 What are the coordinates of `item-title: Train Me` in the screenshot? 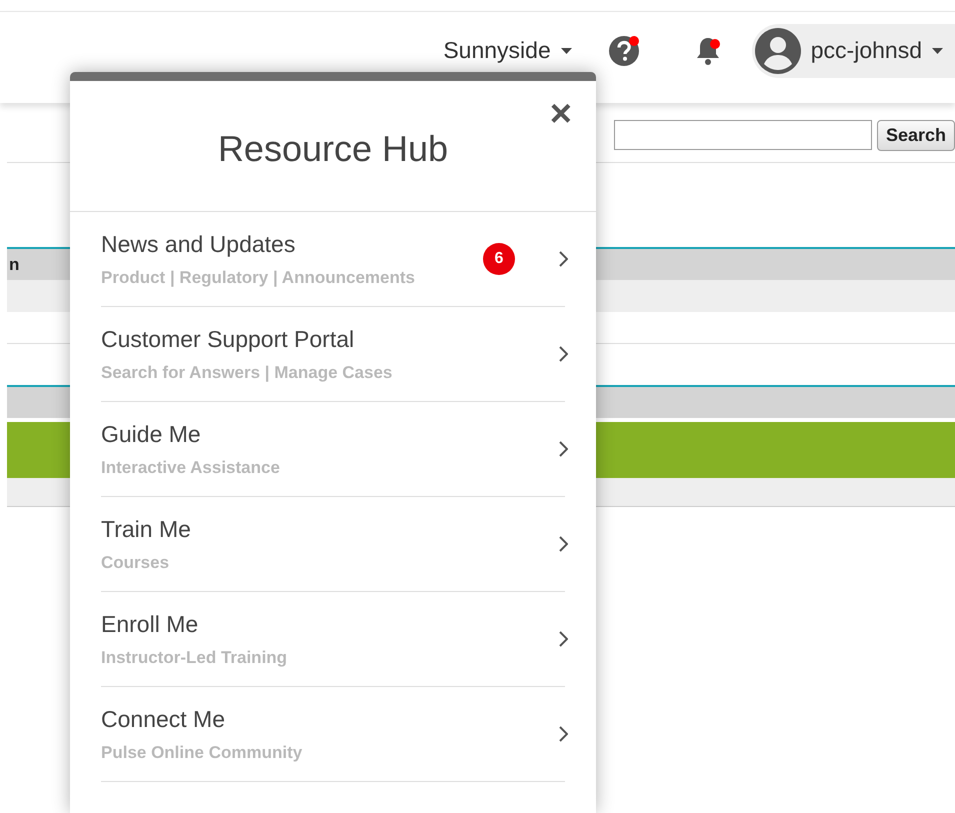 It's located at (146, 529).